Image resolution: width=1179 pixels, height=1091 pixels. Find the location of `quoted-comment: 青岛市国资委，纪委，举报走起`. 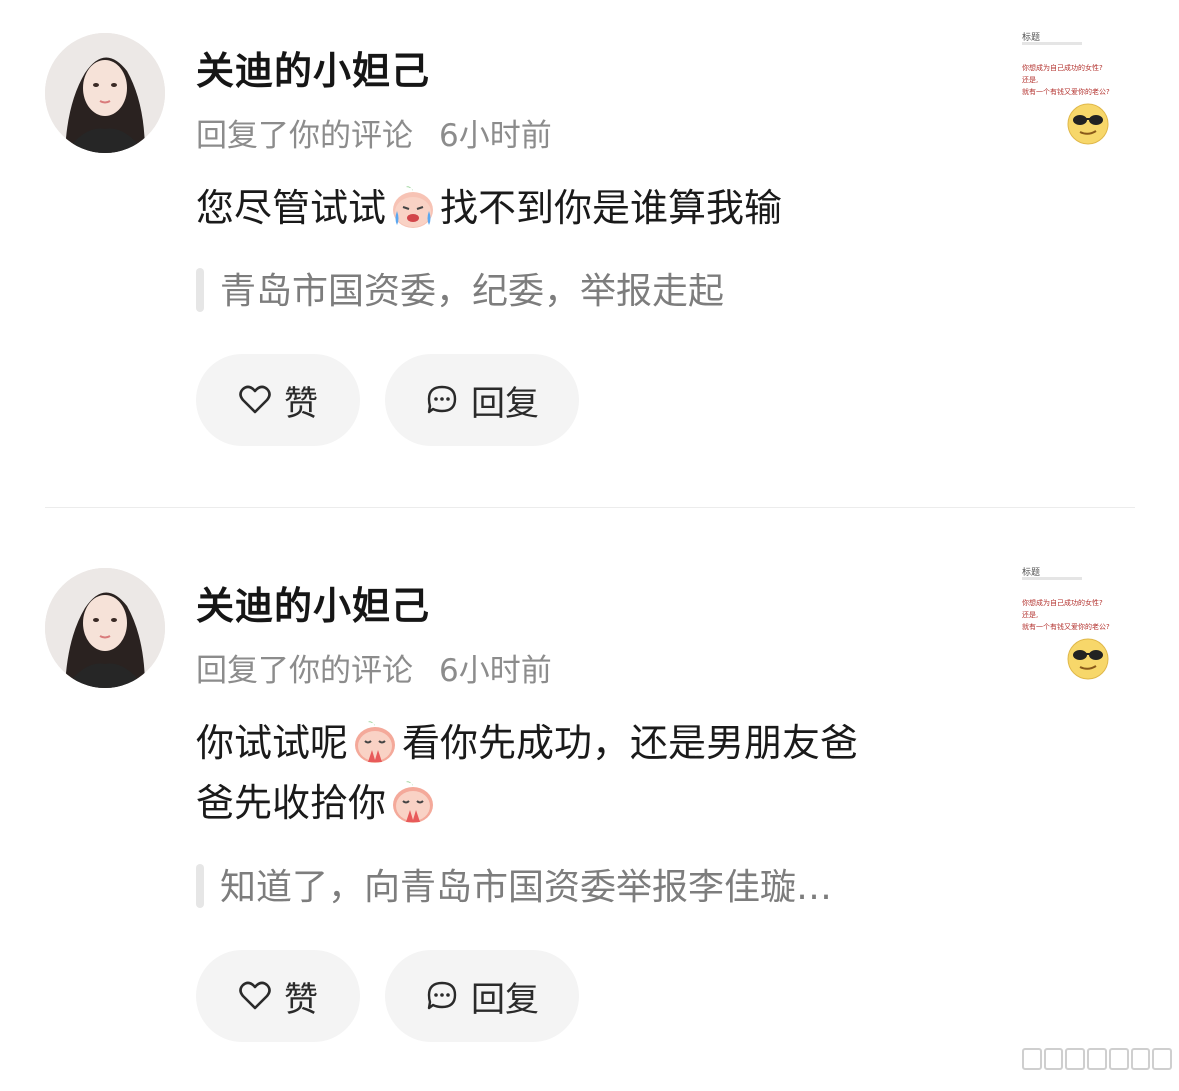

quoted-comment: 青岛市国资委，纪委，举报走起 is located at coordinates (460, 288).